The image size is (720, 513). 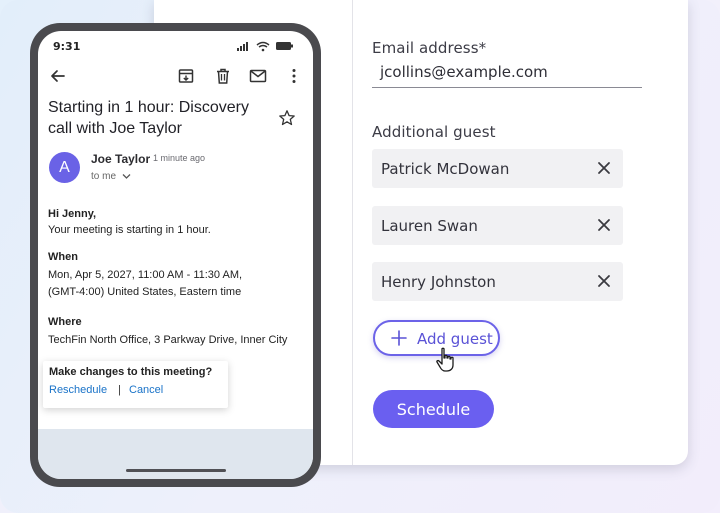 I want to click on signal-icon, so click(x=242, y=46).